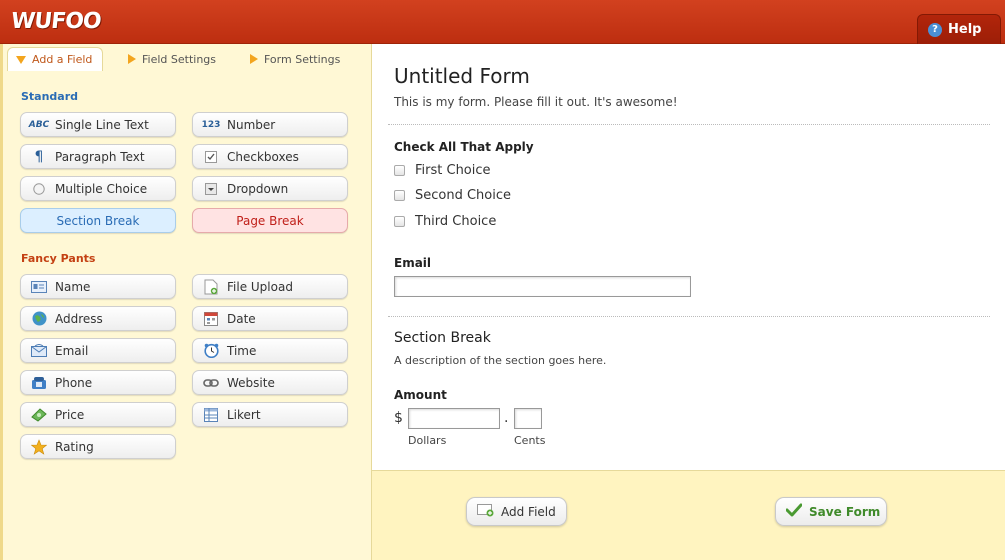 The width and height of the screenshot is (1005, 560). What do you see at coordinates (530, 440) in the screenshot?
I see `cents-sublabel: Cents` at bounding box center [530, 440].